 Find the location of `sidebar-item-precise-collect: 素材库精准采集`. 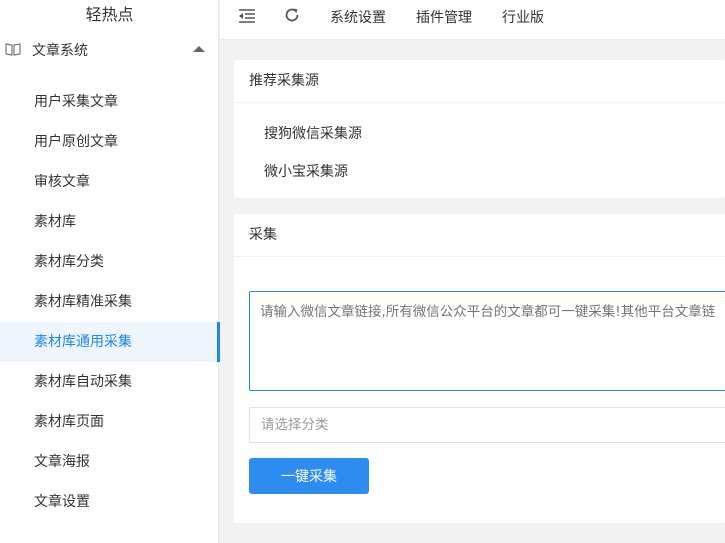

sidebar-item-precise-collect: 素材库精准采集 is located at coordinates (109, 302).